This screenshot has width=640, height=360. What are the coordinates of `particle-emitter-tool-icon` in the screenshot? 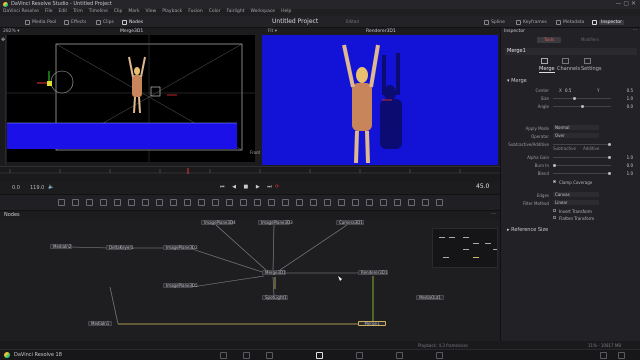 It's located at (369, 202).